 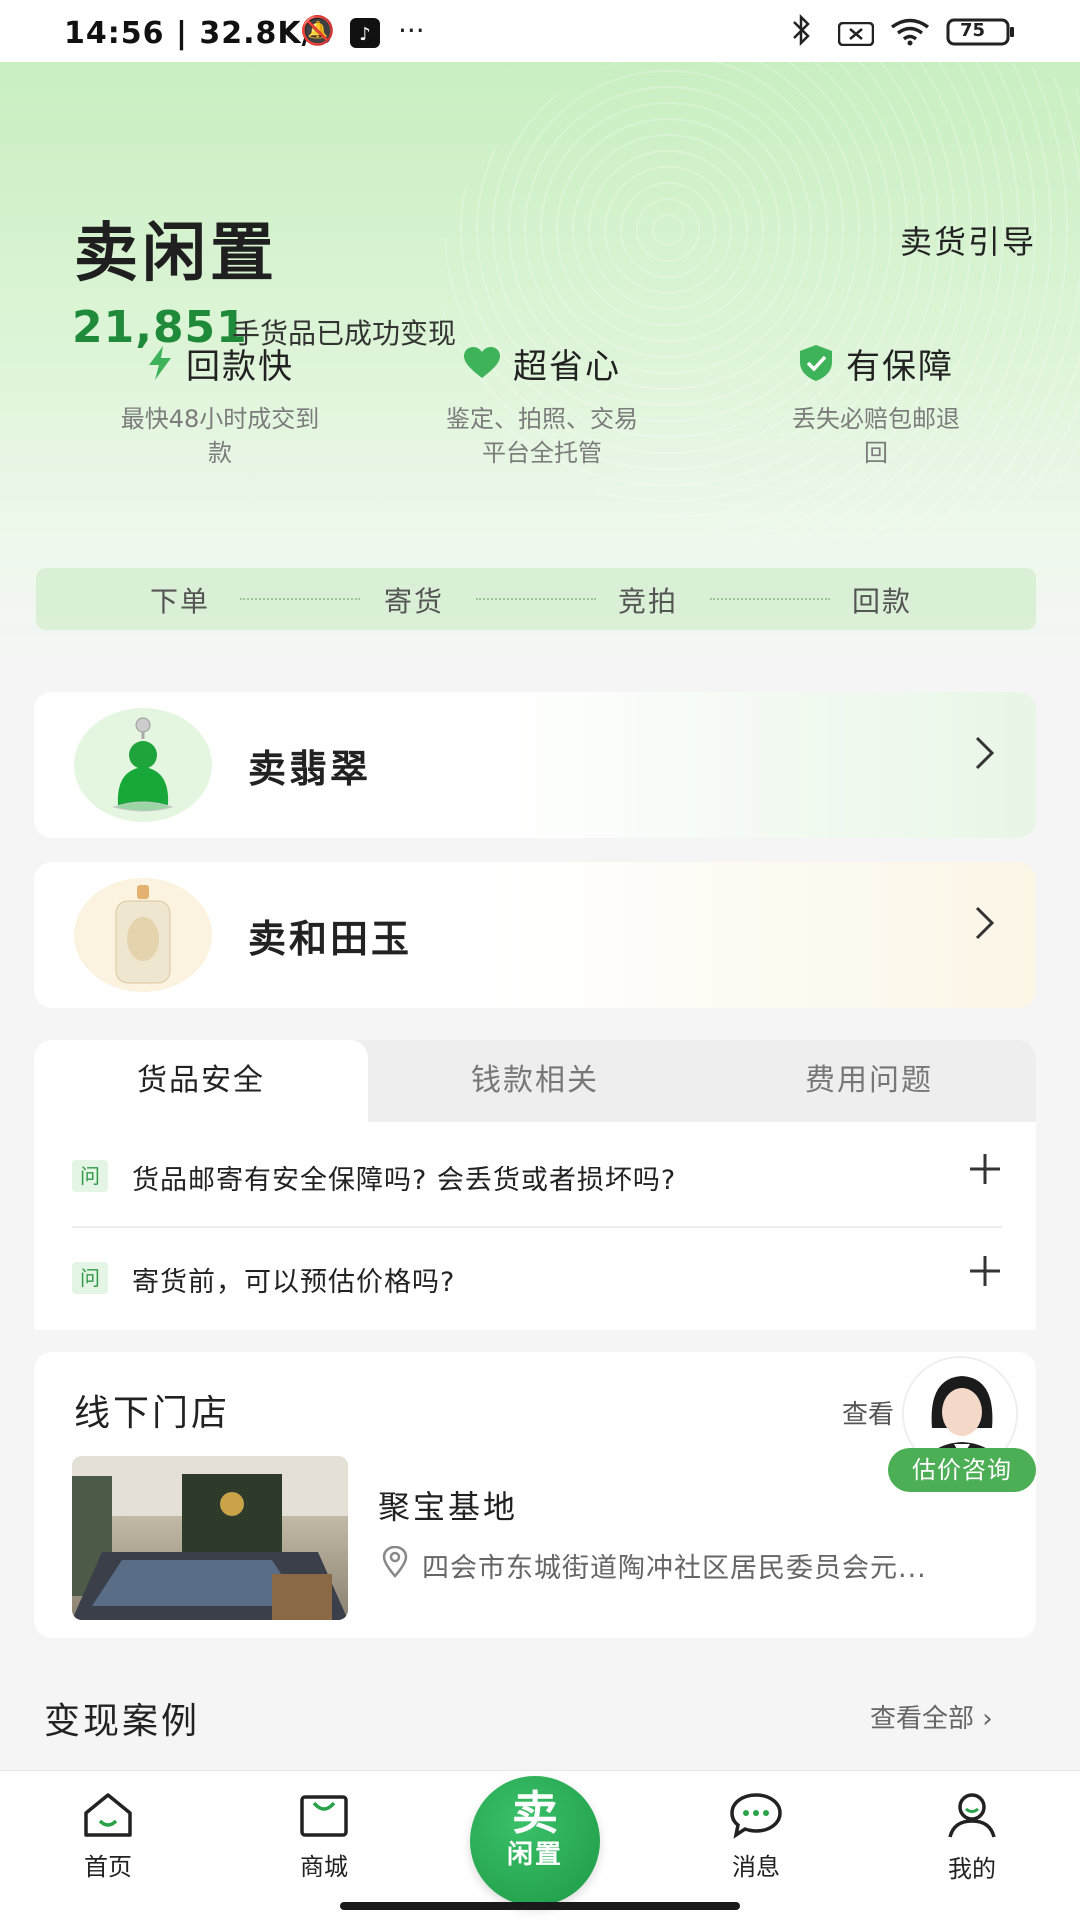 What do you see at coordinates (756, 1867) in the screenshot?
I see `tab-label: 消息` at bounding box center [756, 1867].